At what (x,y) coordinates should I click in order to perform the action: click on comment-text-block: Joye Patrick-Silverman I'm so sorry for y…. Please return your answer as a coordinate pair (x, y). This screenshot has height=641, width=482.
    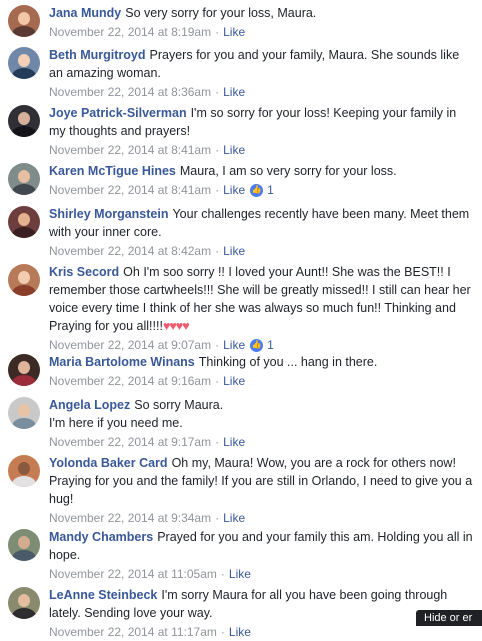
    Looking at the image, I should click on (262, 122).